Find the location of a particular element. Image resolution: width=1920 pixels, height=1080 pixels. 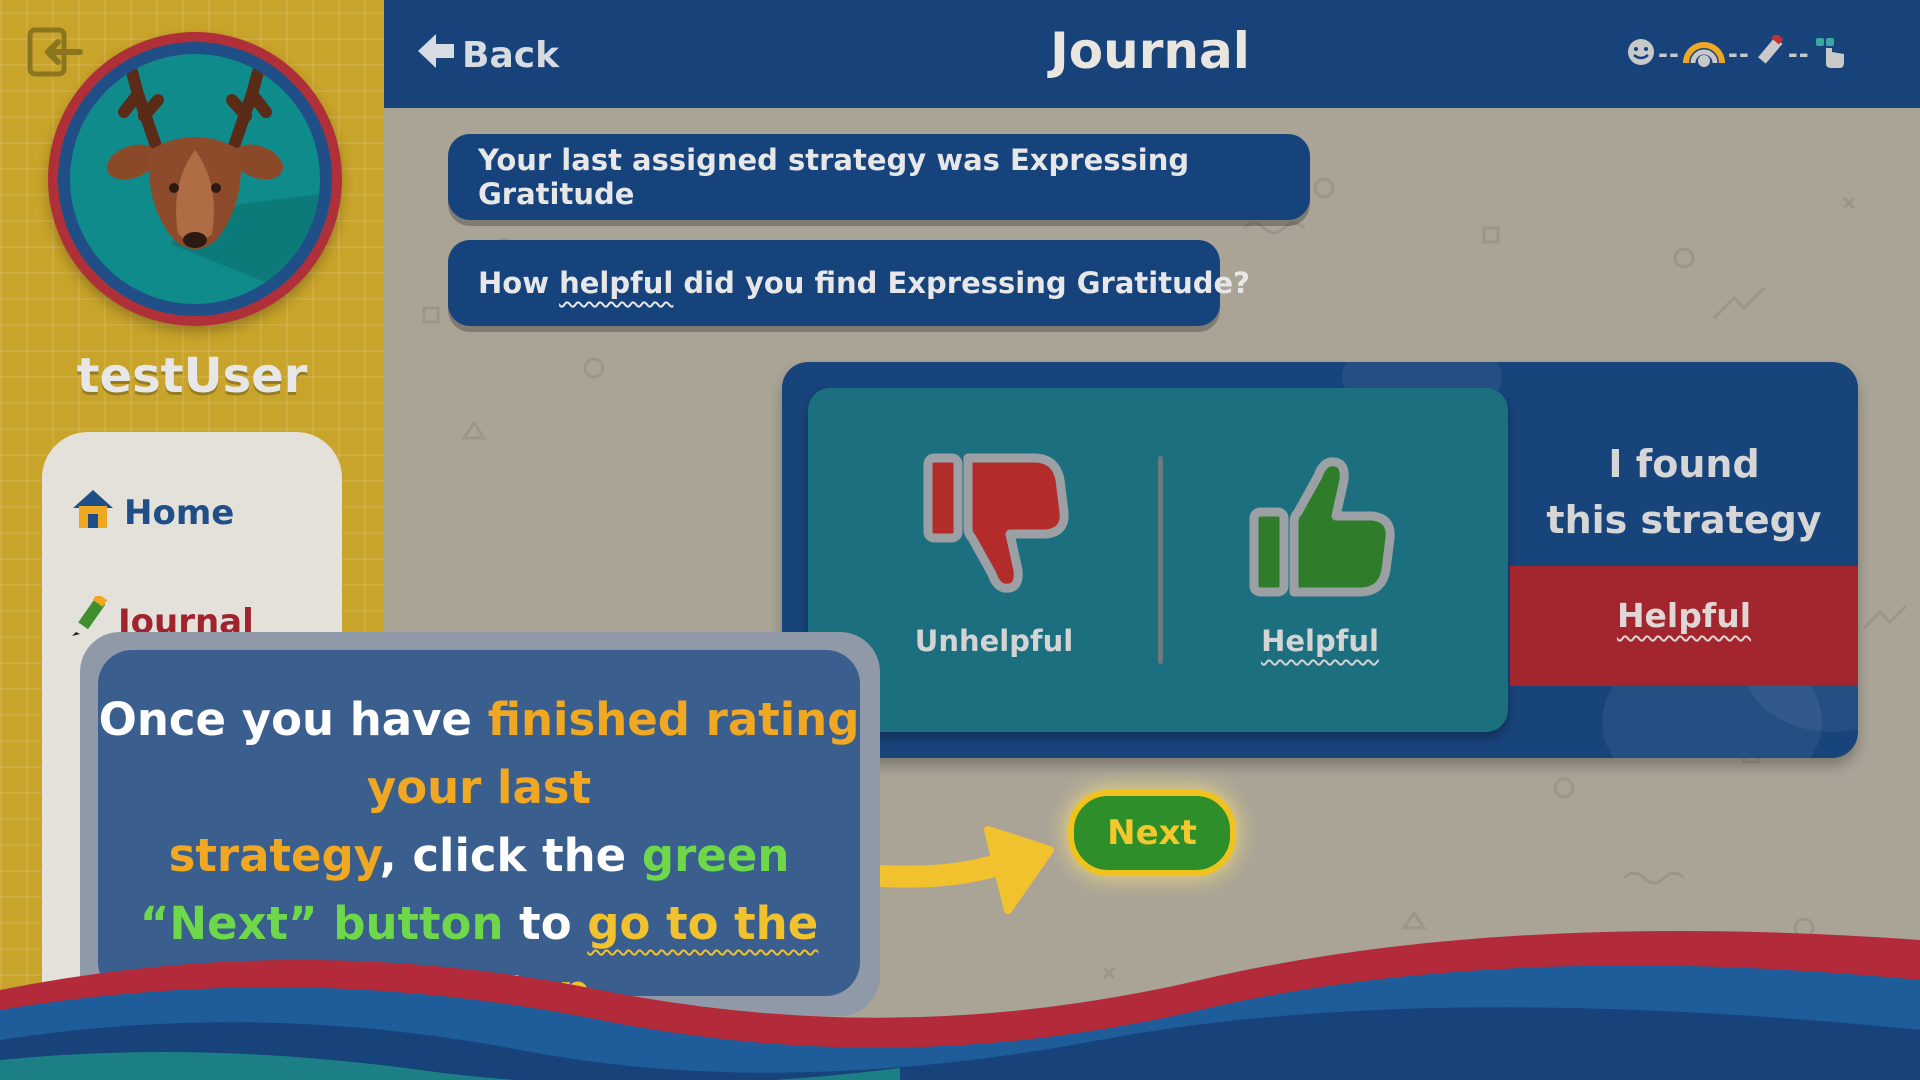

username: testUser is located at coordinates (192, 376).